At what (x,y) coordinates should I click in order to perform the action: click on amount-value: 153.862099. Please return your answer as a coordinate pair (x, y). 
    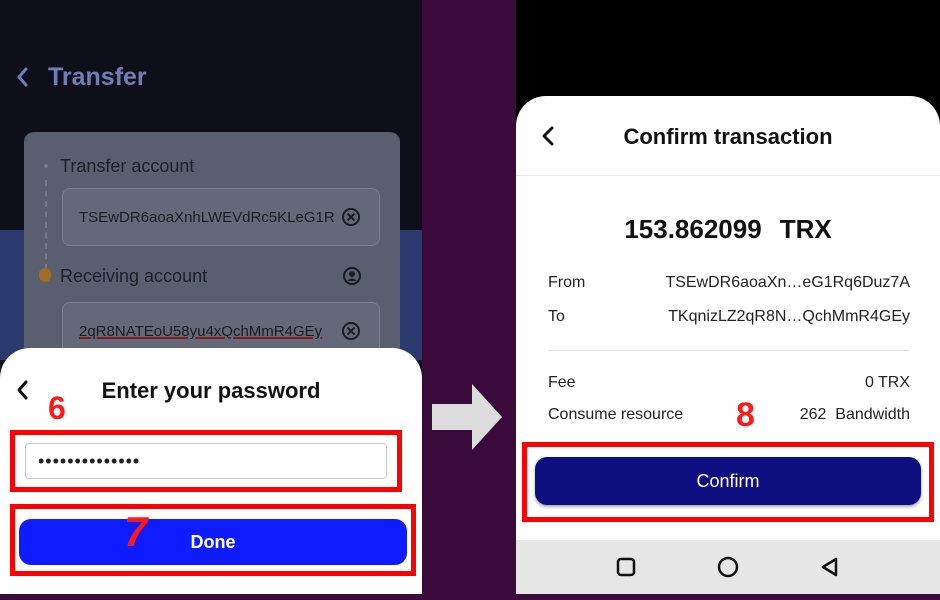
    Looking at the image, I should click on (693, 229).